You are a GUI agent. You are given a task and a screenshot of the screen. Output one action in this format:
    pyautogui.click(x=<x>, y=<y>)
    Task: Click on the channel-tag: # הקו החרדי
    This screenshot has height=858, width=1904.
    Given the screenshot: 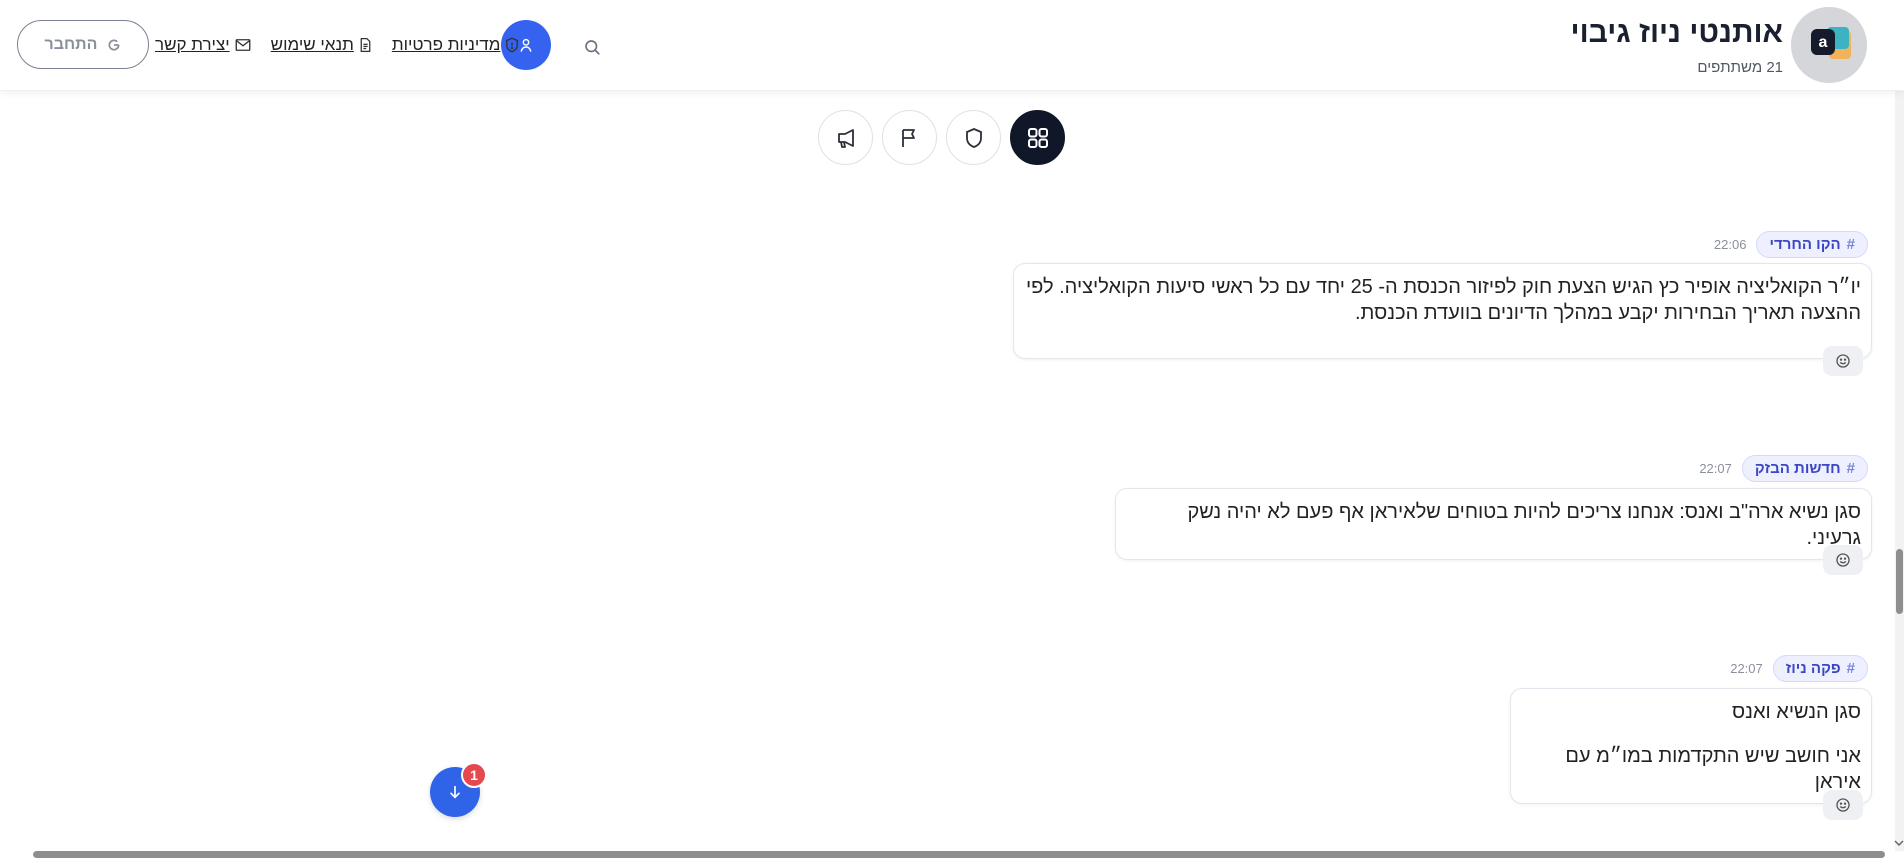 What is the action you would take?
    pyautogui.click(x=1812, y=244)
    